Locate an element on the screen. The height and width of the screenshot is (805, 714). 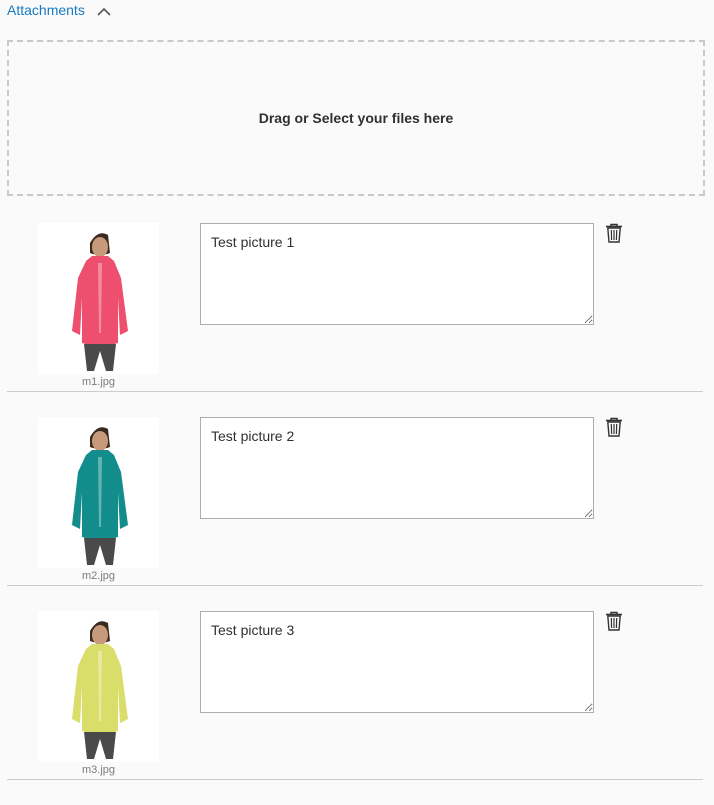
attachment-filename: m3.jpg is located at coordinates (98, 770).